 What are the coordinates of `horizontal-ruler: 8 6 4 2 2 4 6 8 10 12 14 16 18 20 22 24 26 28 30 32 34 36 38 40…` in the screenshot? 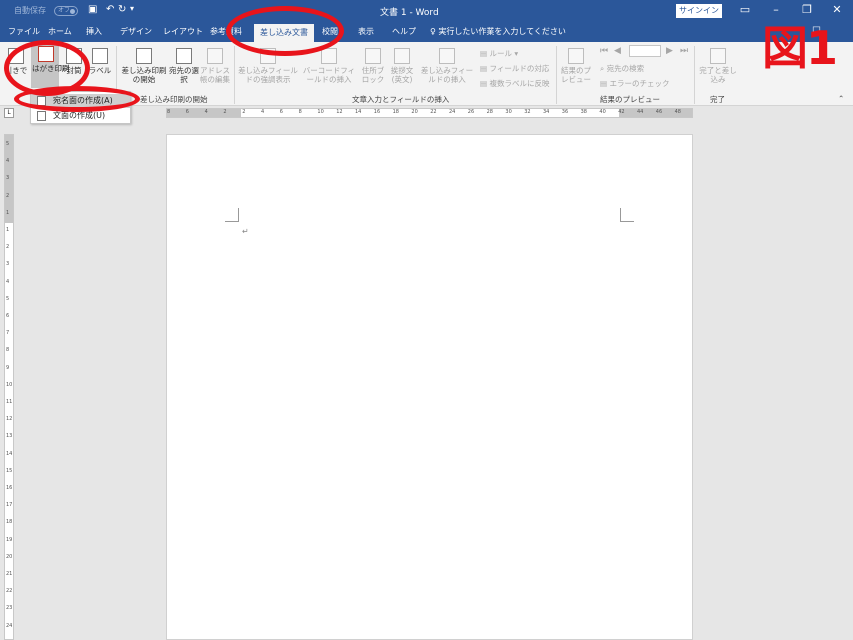 It's located at (429, 113).